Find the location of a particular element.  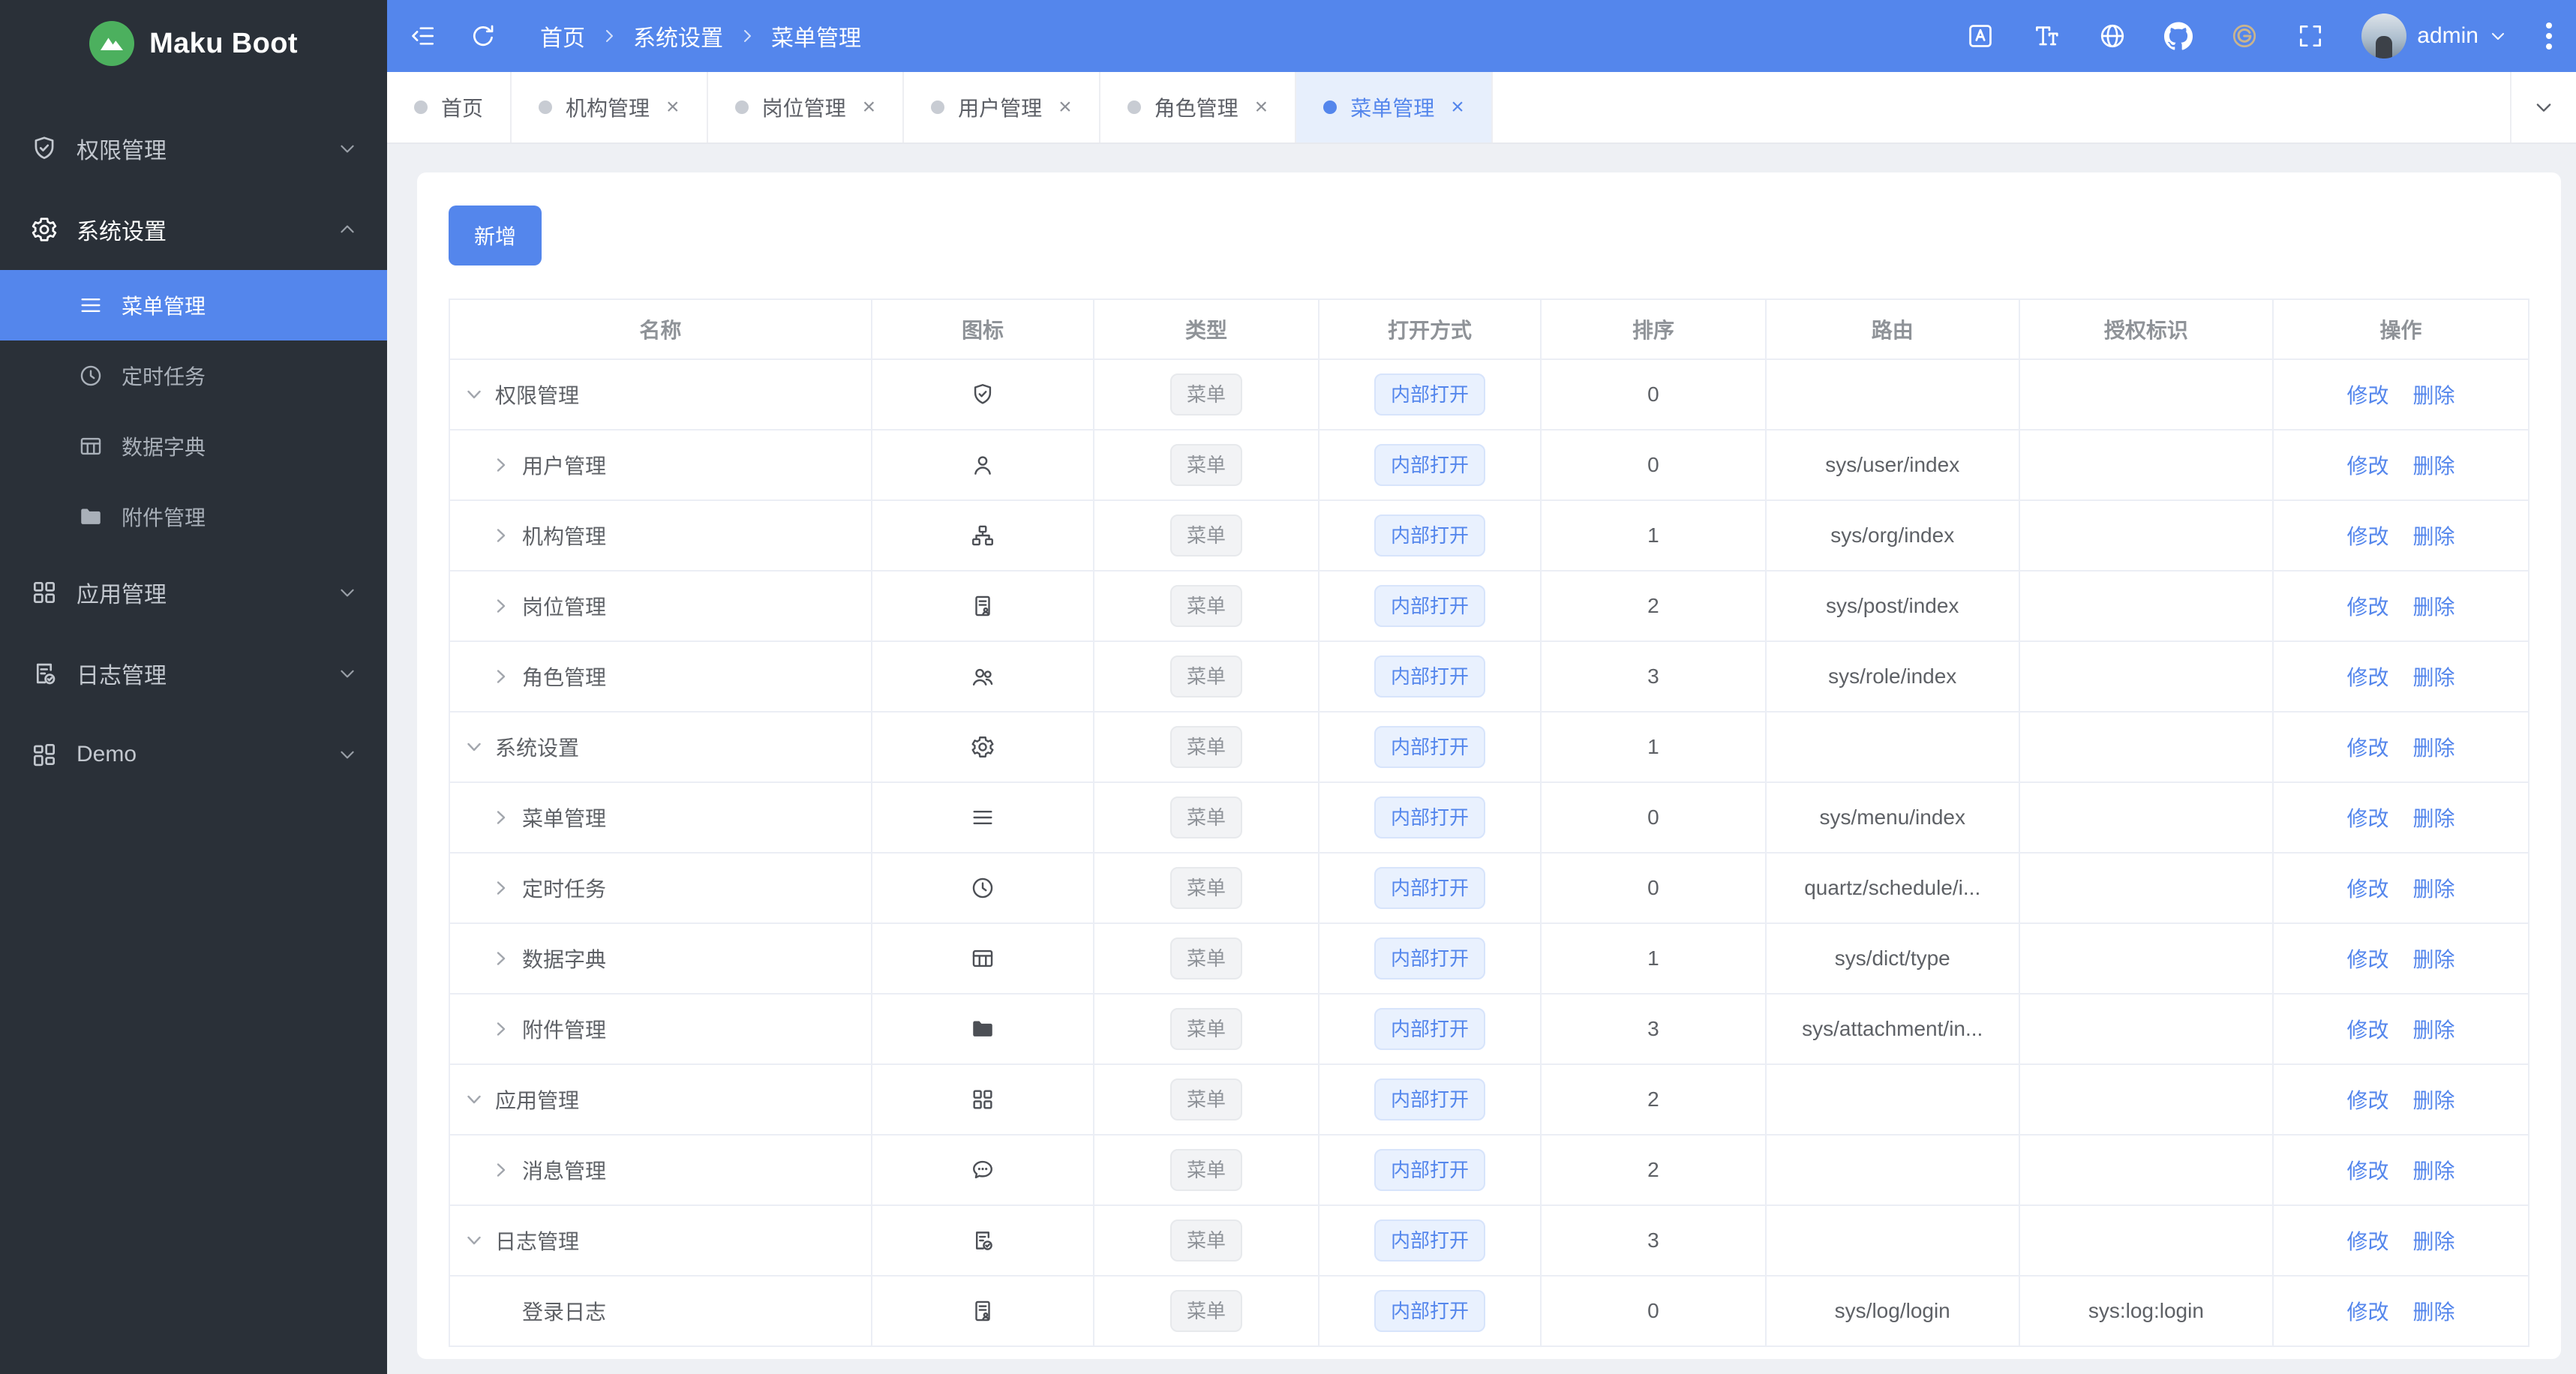

sidebar-collapse-icon is located at coordinates (423, 36).